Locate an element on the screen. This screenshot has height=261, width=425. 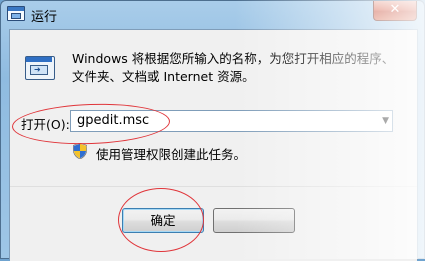
window-title: 运行 is located at coordinates (44, 17).